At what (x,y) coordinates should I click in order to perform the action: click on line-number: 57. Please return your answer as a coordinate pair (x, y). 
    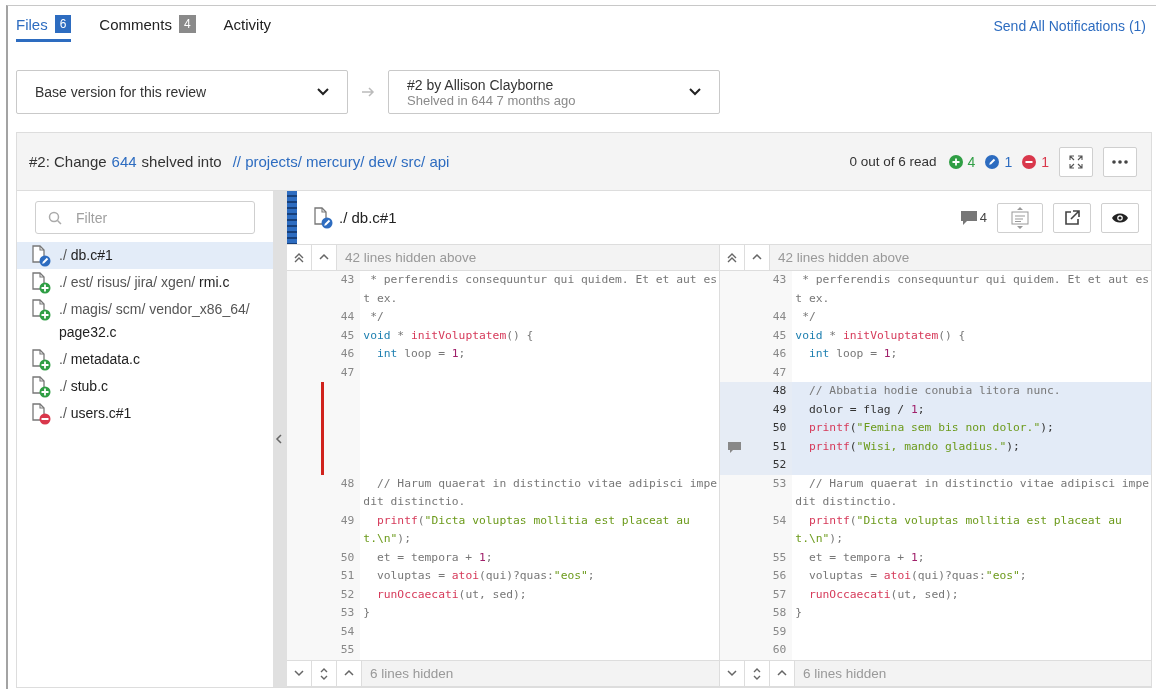
    Looking at the image, I should click on (779, 594).